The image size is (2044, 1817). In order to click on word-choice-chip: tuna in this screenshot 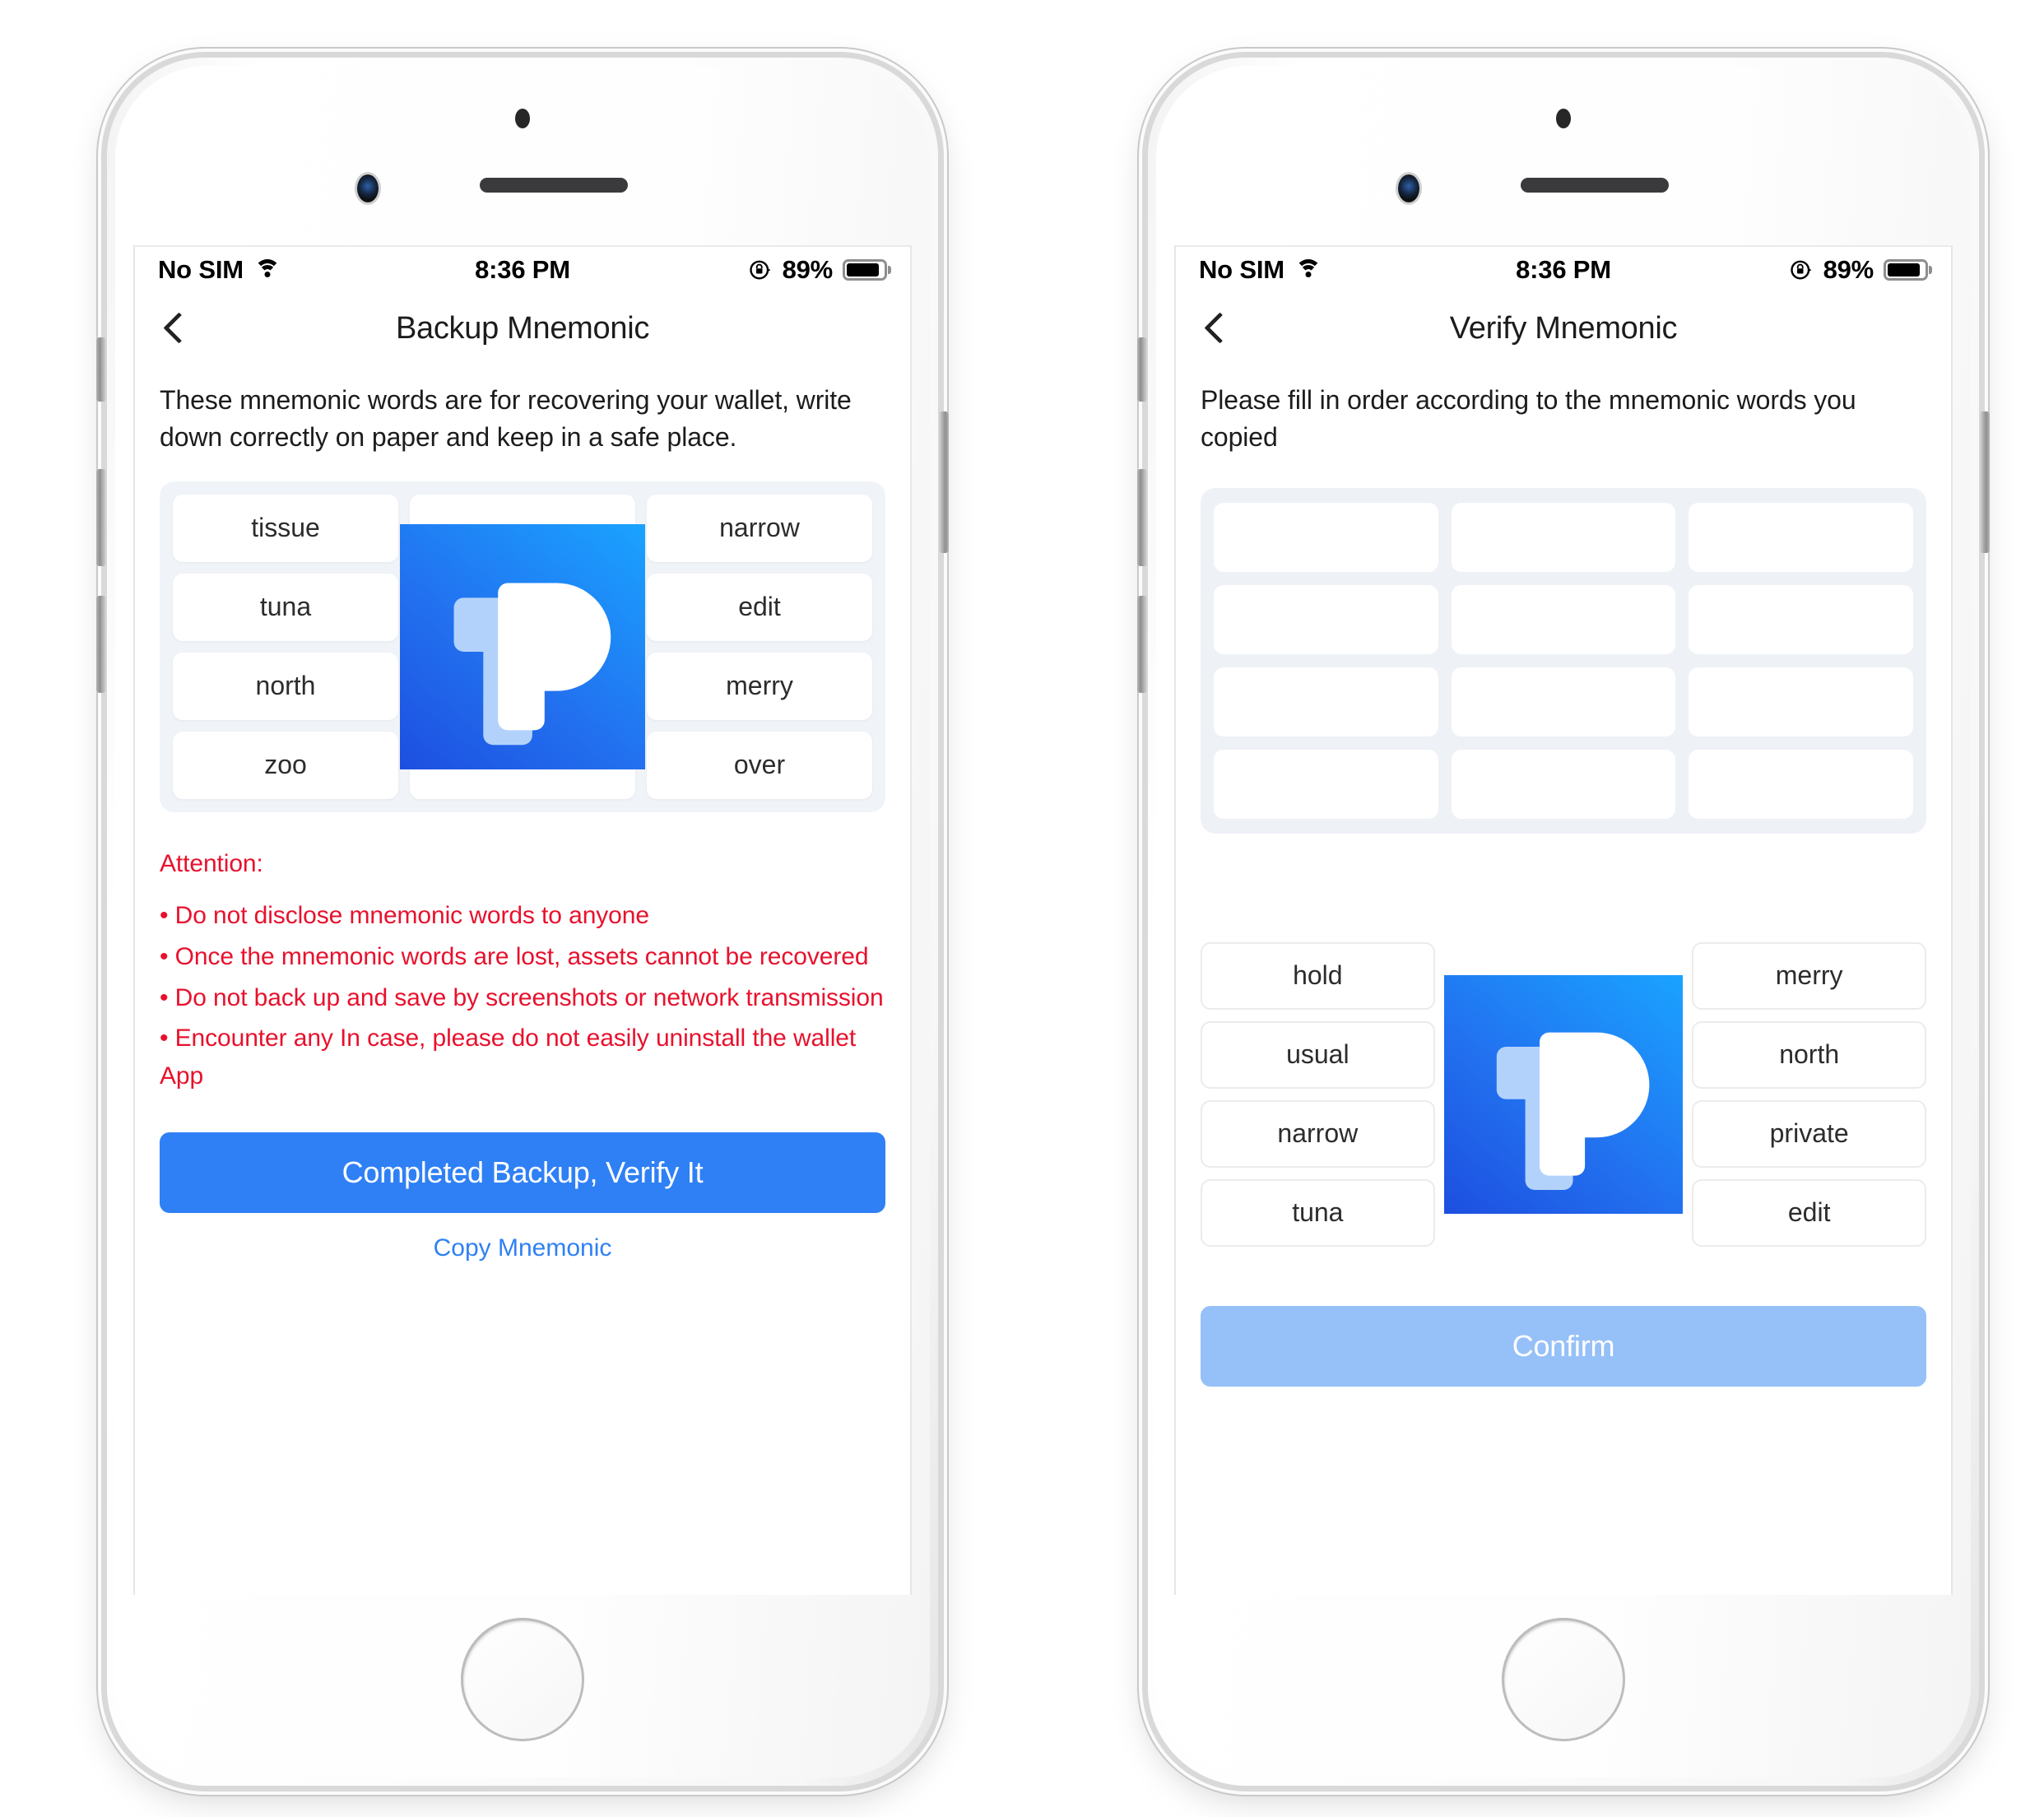, I will do `click(1318, 1212)`.